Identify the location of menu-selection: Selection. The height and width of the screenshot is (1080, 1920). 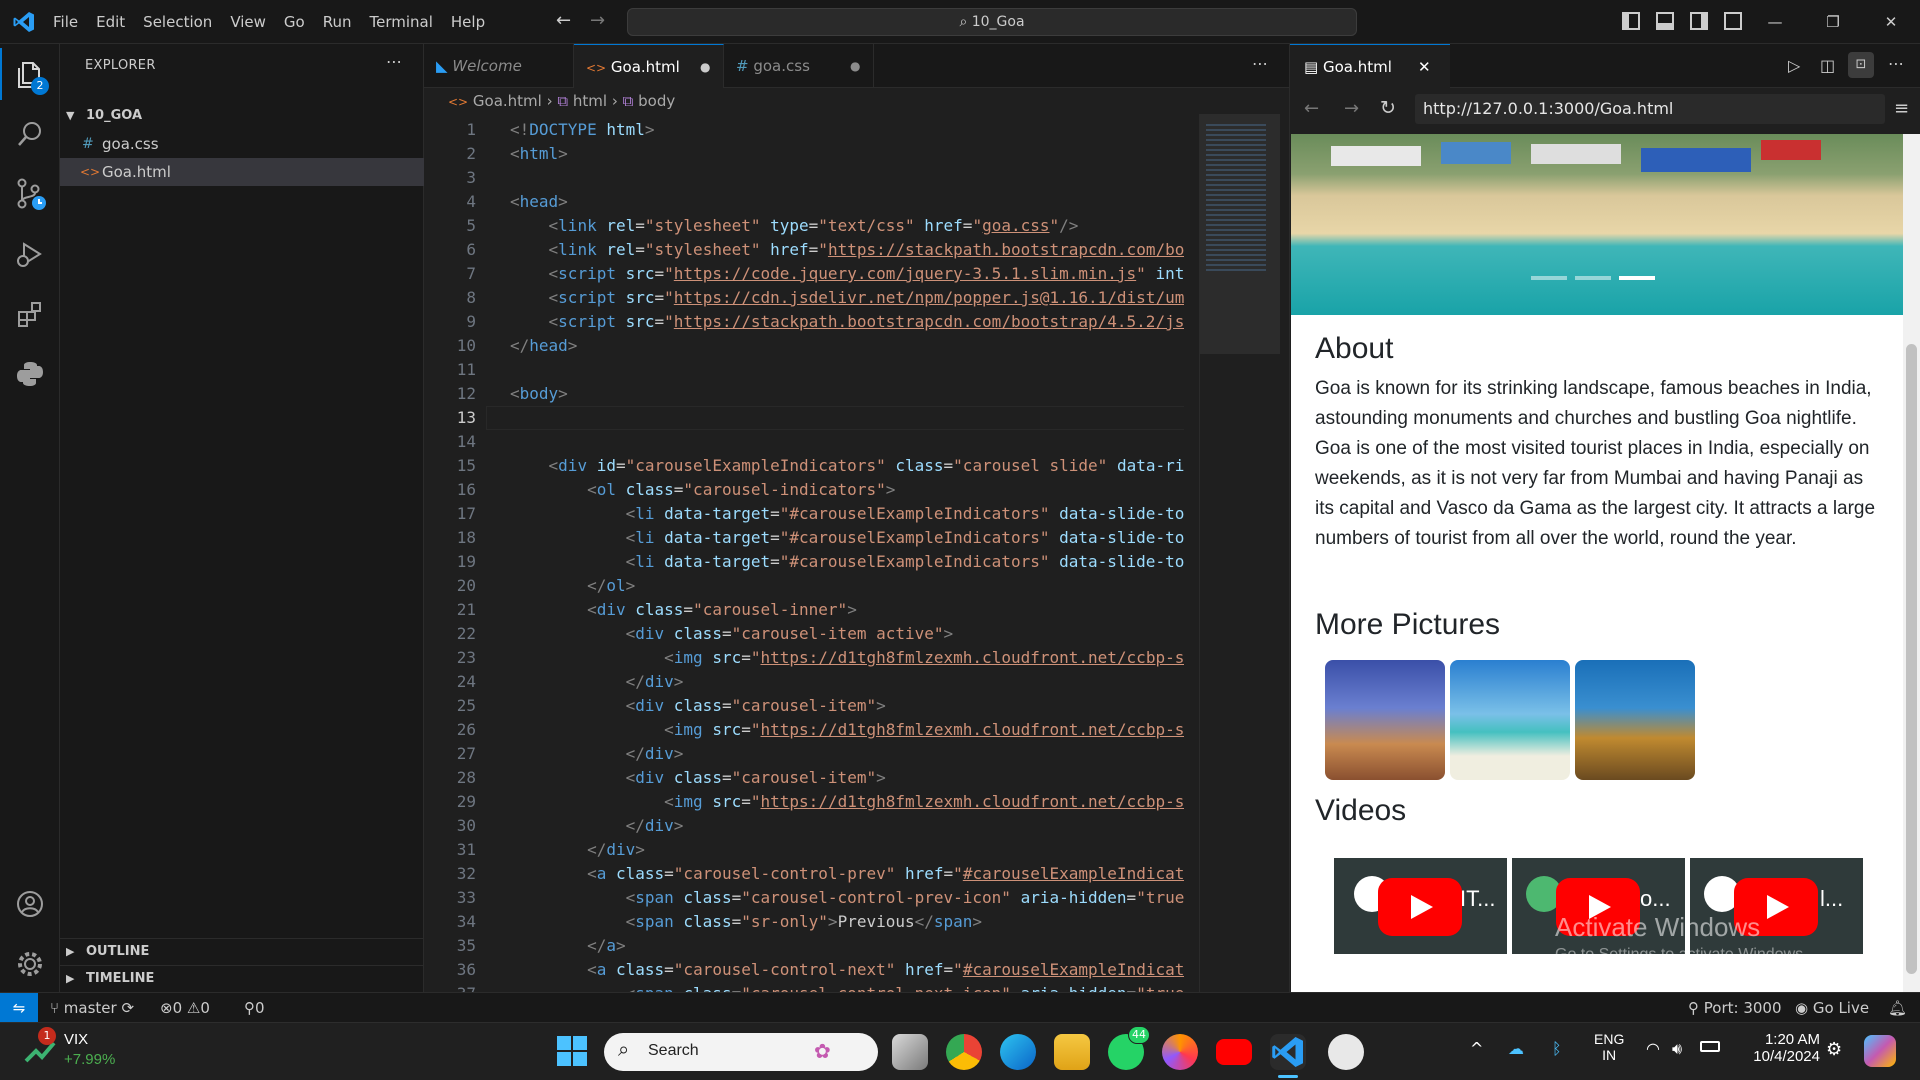
(177, 22).